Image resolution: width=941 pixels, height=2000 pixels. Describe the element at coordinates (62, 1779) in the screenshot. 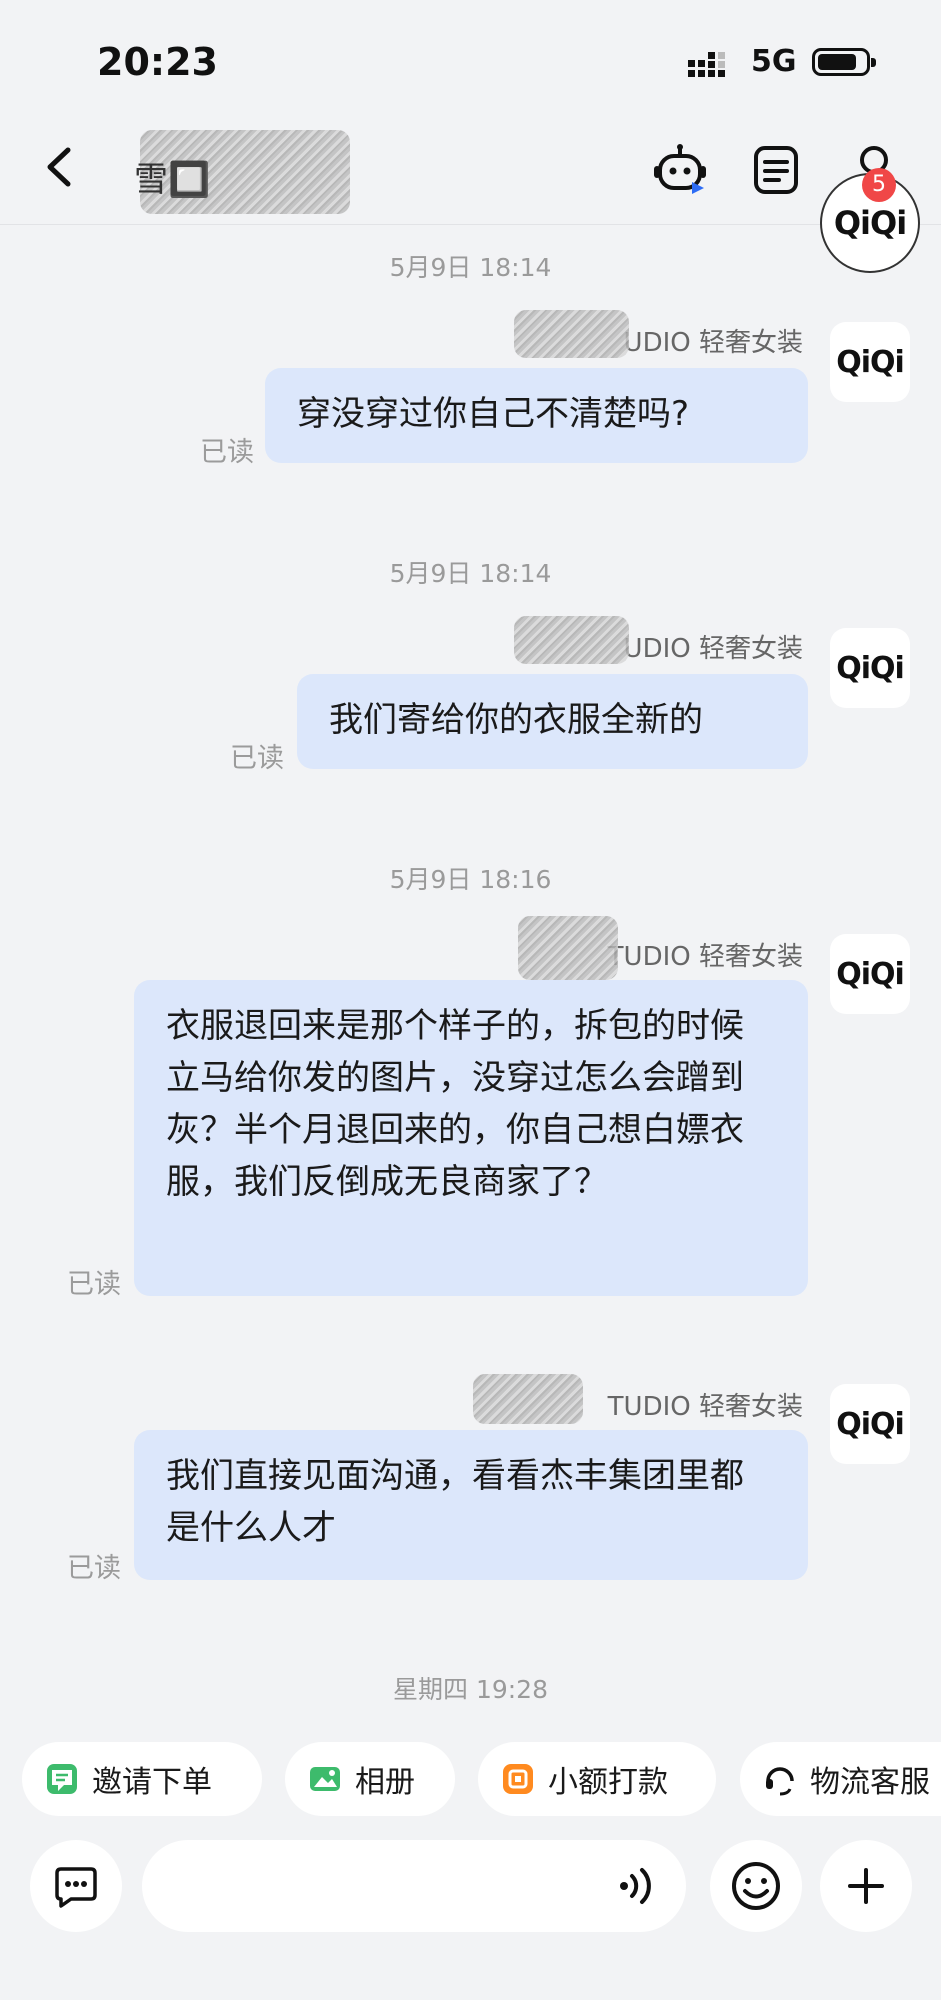

I see `invite-order-icon` at that location.